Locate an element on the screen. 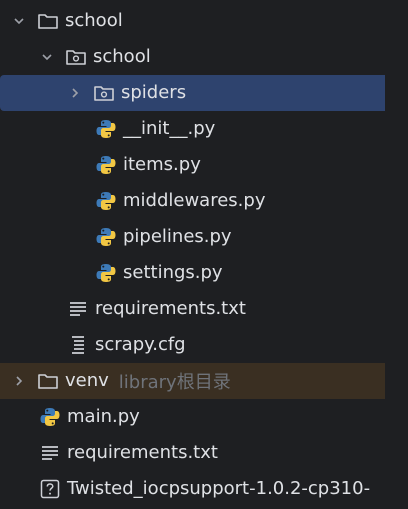 This screenshot has height=509, width=408. tree-item-pipelines-py: pipelines.py is located at coordinates (204, 237).